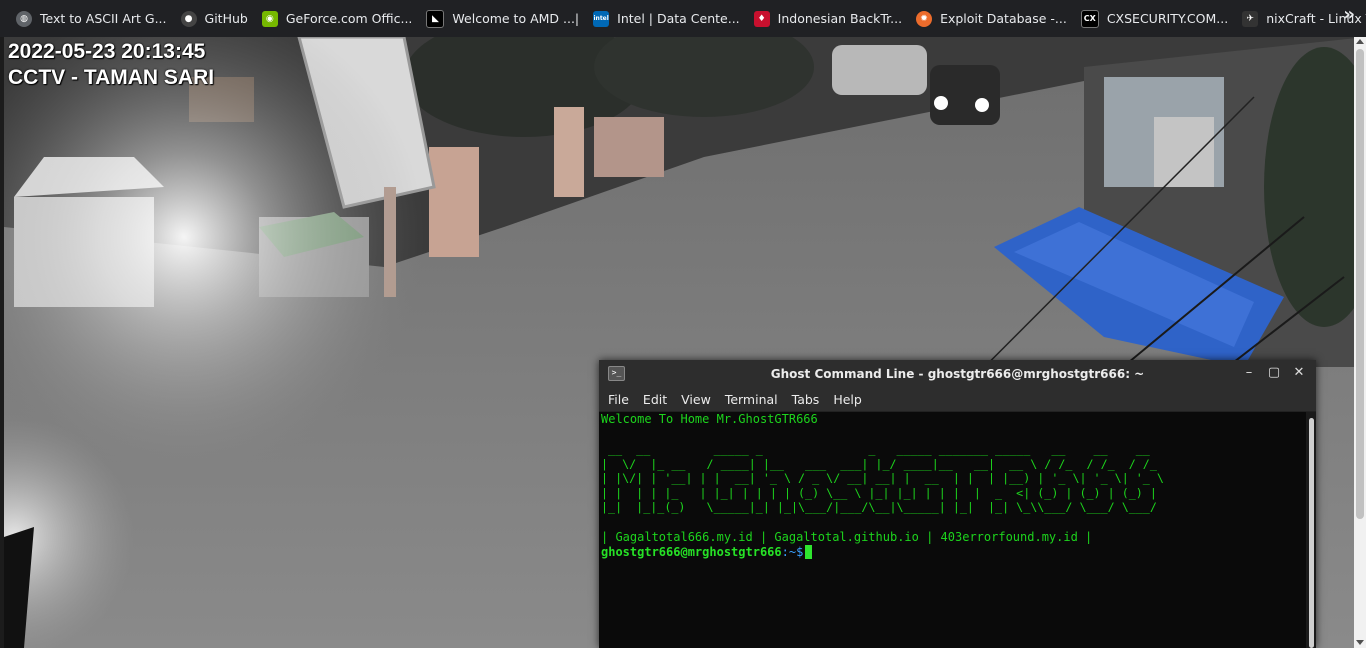  Describe the element at coordinates (24, 18) in the screenshot. I see `globe-icon: ◍` at that location.